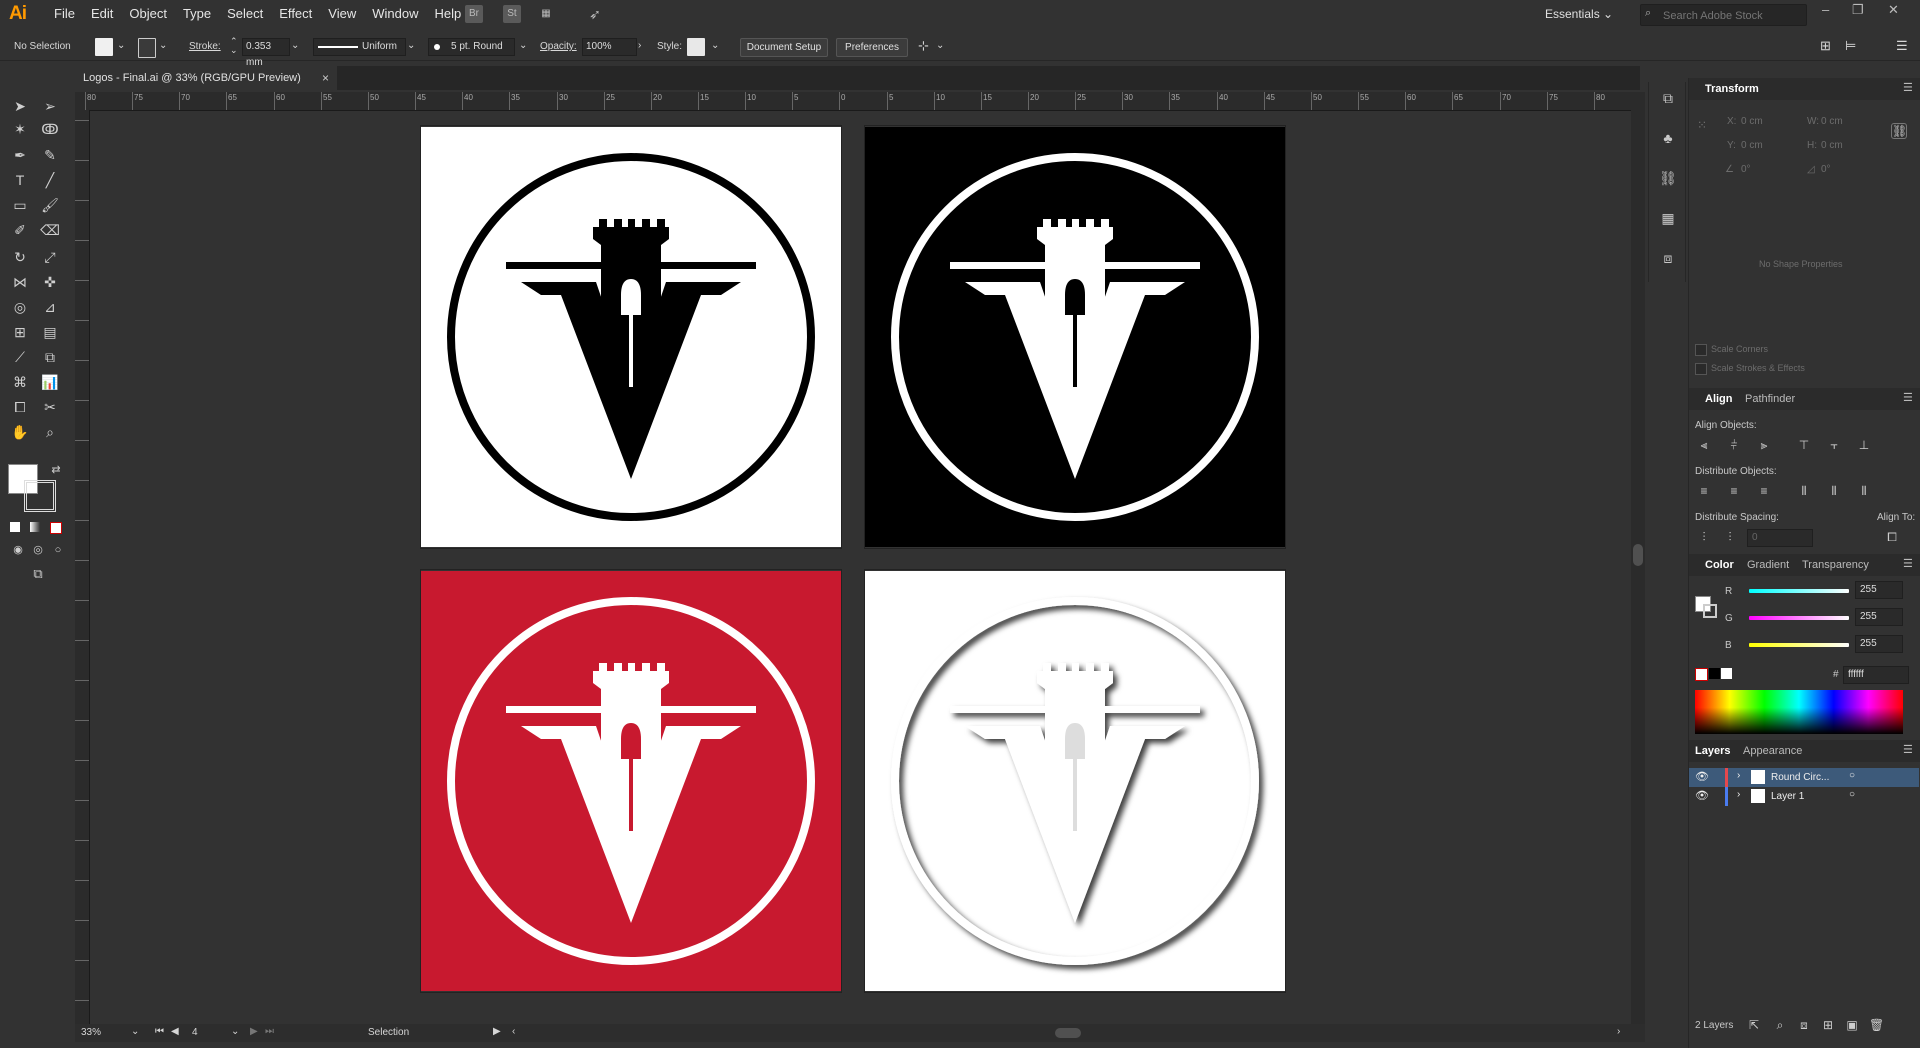 The image size is (1920, 1048). Describe the element at coordinates (1579, 14) in the screenshot. I see `workspace-switcher: Essentials ⌄` at that location.